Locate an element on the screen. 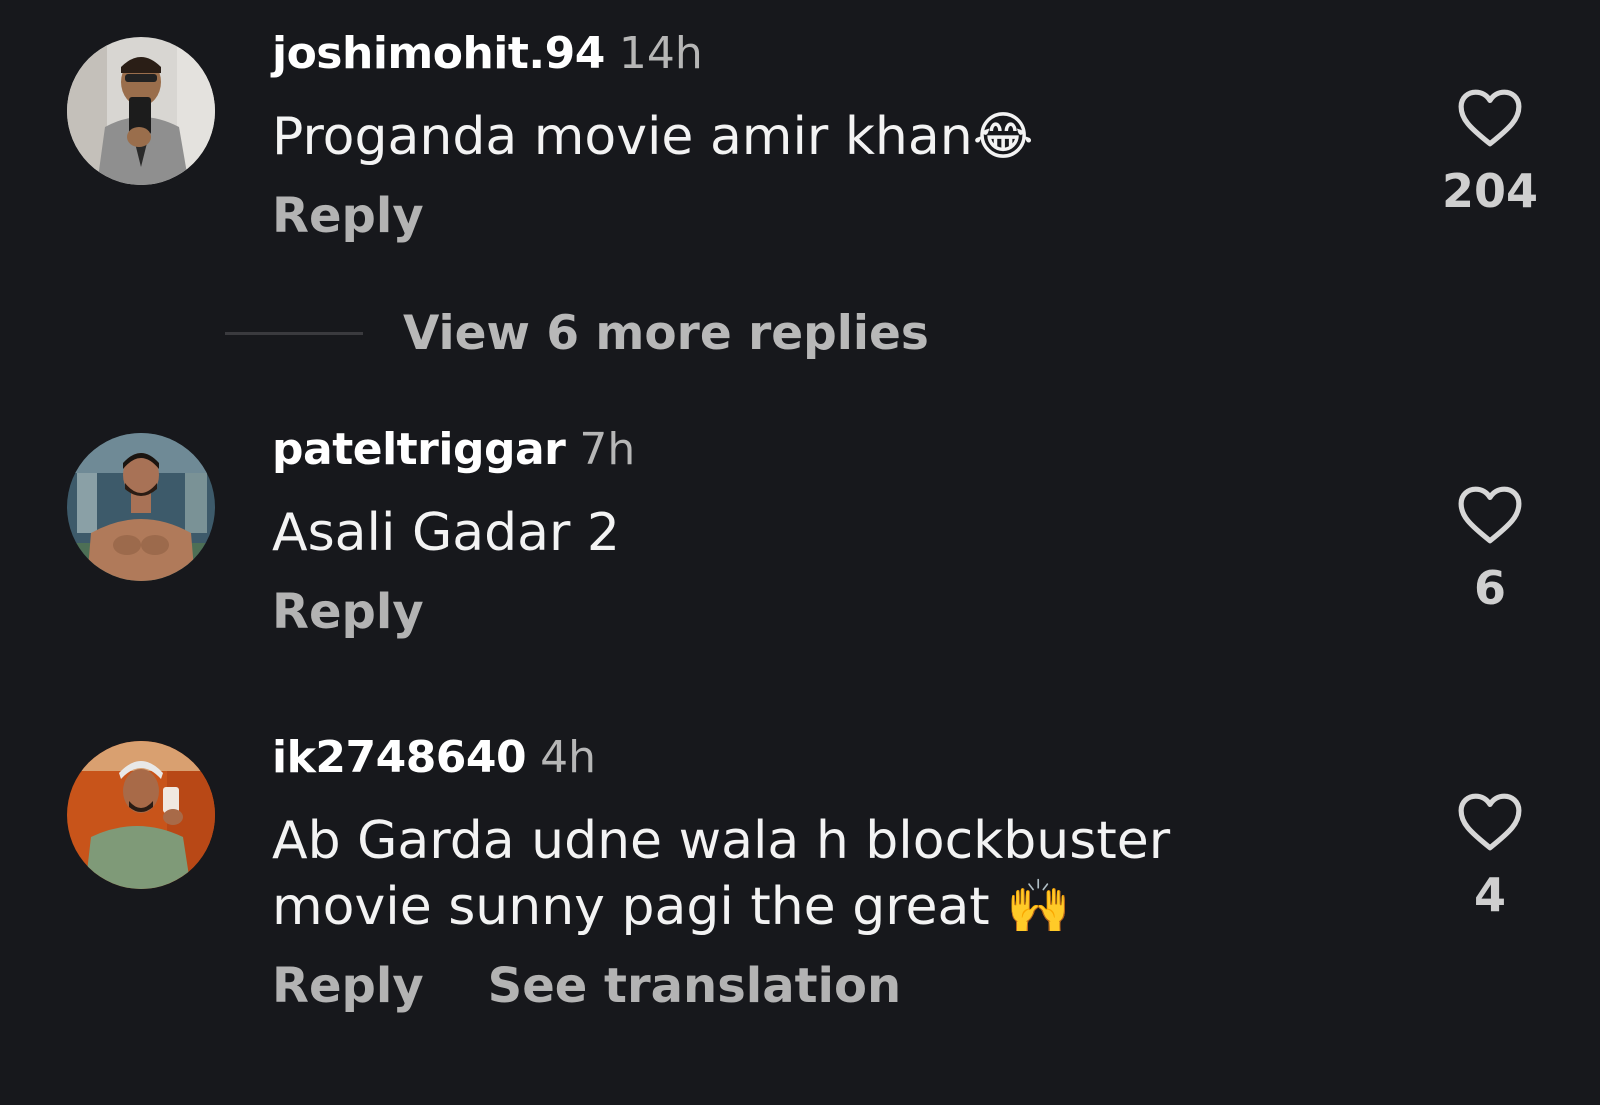 This screenshot has width=1600, height=1105. username: pateltriggar is located at coordinates (419, 449).